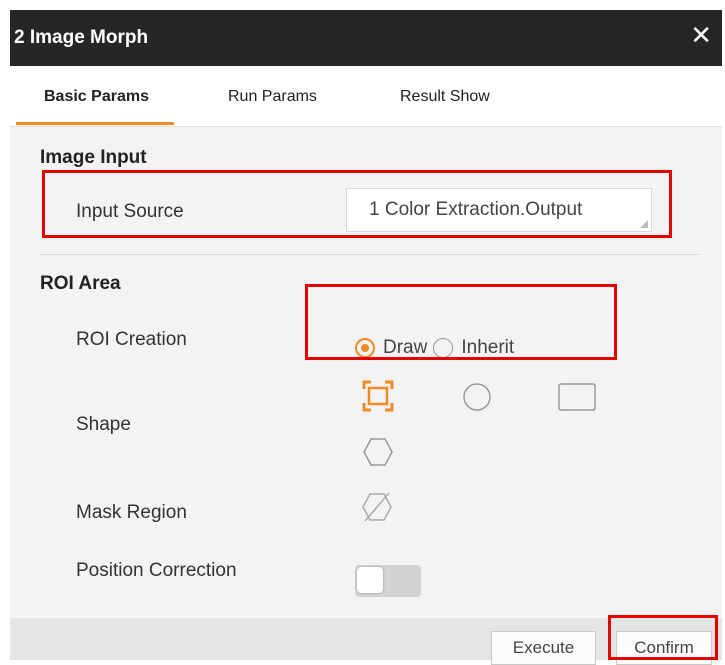 The image size is (725, 665). I want to click on tab-bar: Basic Params Run Params Result Show, so click(366, 96).